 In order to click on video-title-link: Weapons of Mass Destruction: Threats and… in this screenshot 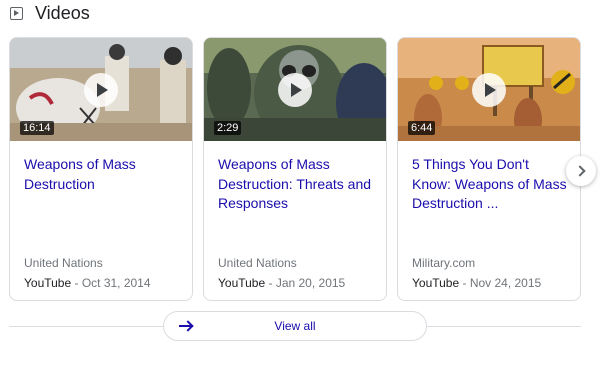, I will do `click(297, 184)`.